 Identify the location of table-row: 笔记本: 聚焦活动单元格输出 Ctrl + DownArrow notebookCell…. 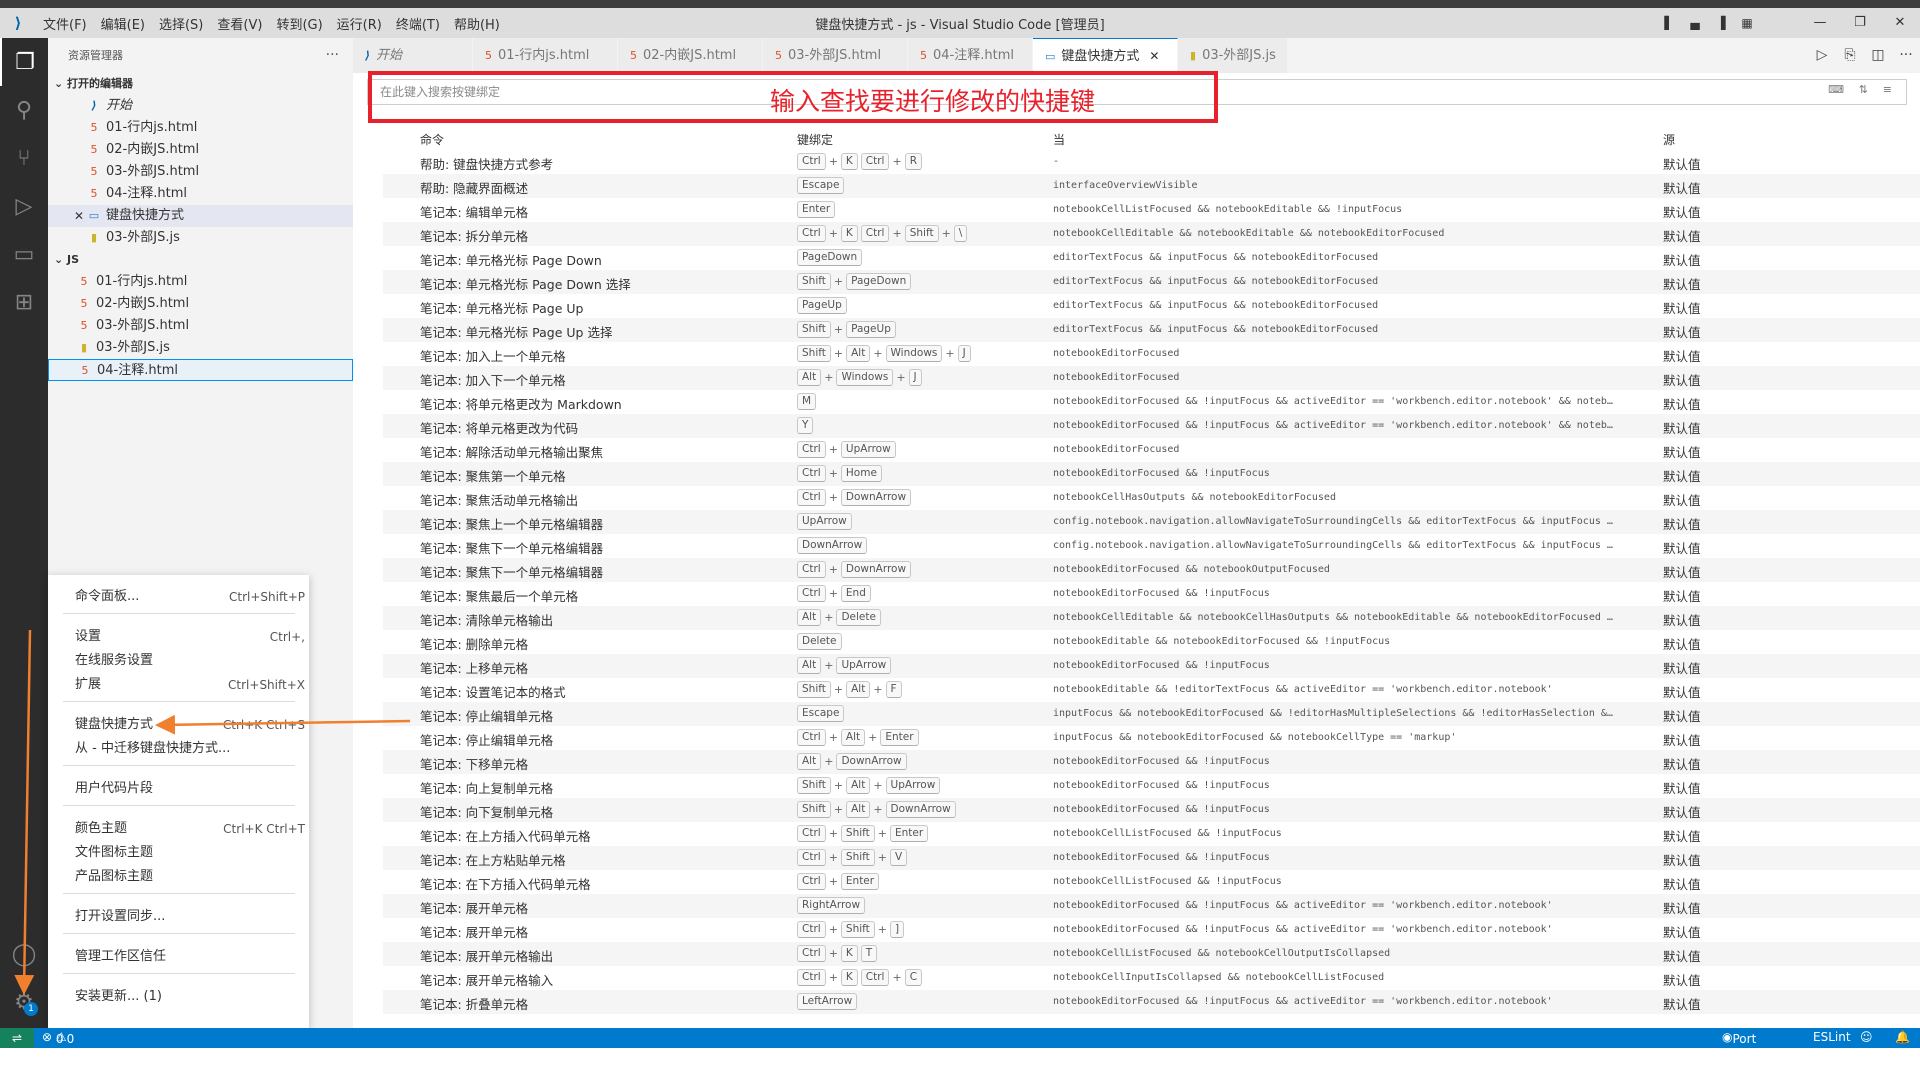
(1151, 498).